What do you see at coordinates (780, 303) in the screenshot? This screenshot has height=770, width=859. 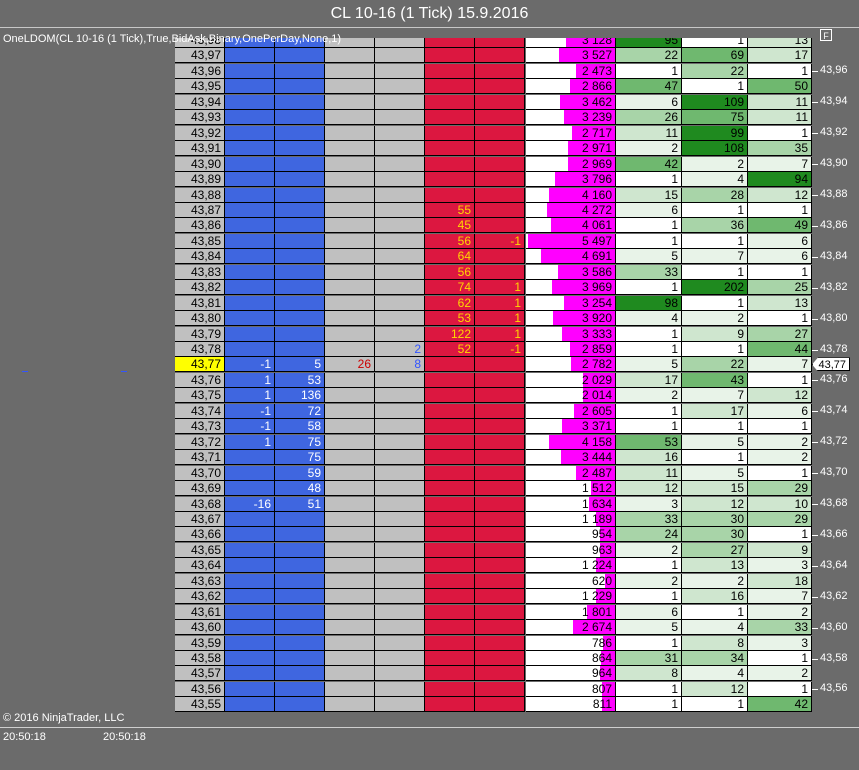 I see `stat-cell-3: 13` at bounding box center [780, 303].